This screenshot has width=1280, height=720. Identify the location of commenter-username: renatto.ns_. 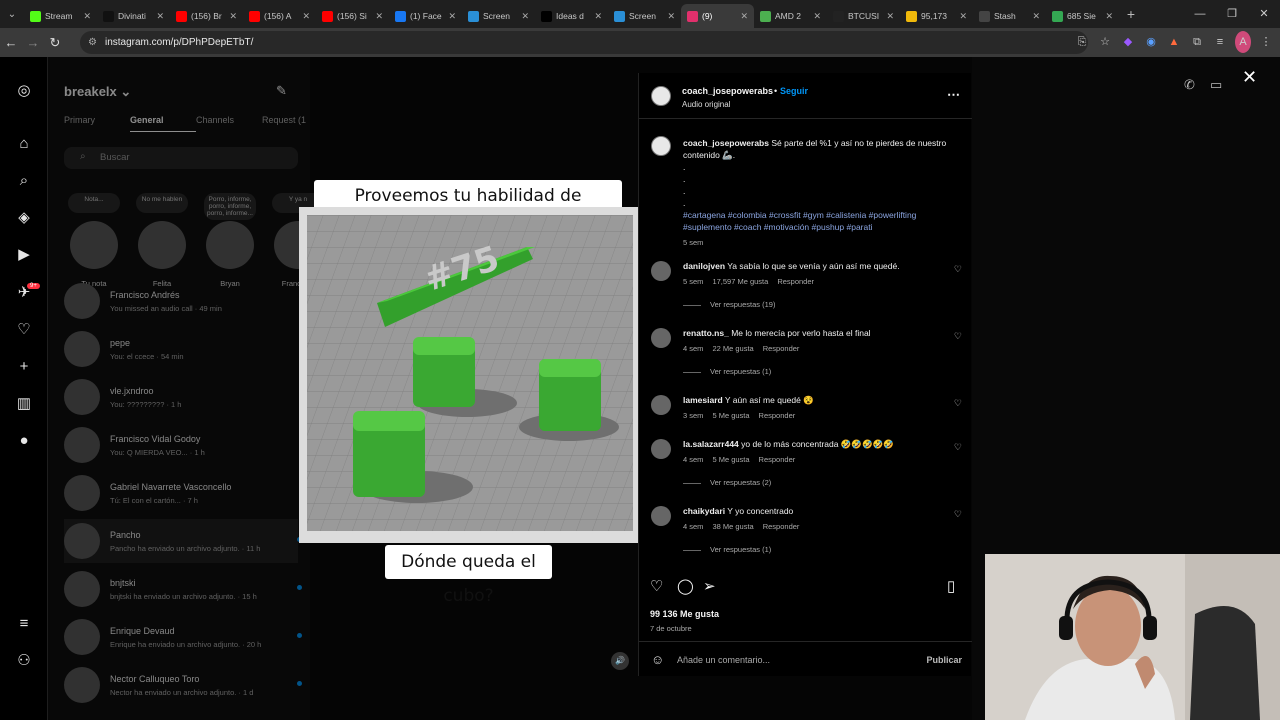
(706, 333).